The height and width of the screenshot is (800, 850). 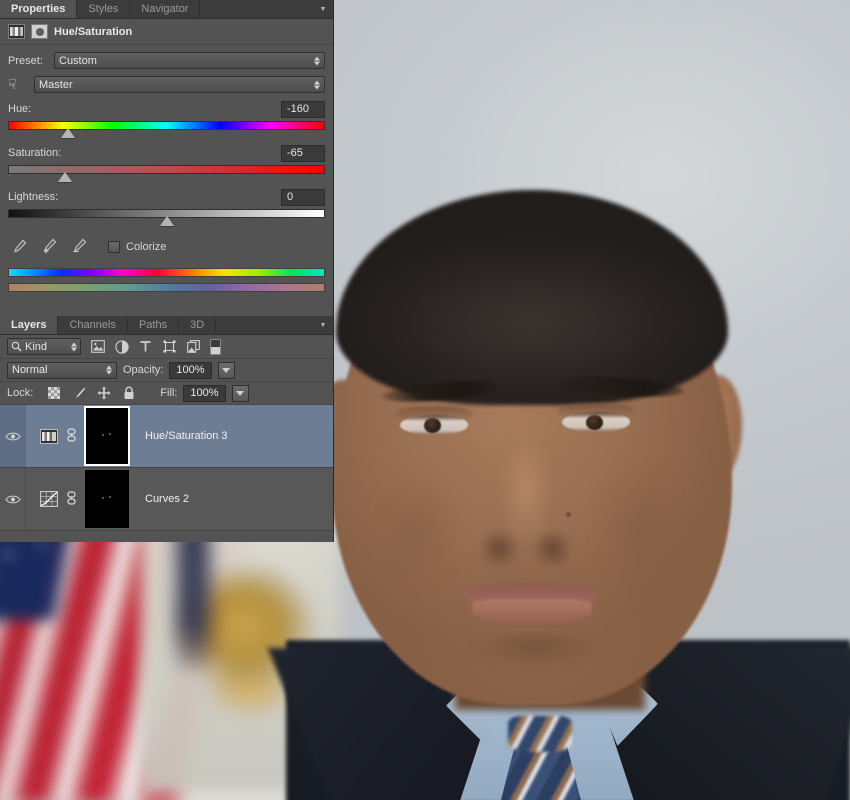 What do you see at coordinates (137, 247) in the screenshot?
I see `colorize-control: Colorize` at bounding box center [137, 247].